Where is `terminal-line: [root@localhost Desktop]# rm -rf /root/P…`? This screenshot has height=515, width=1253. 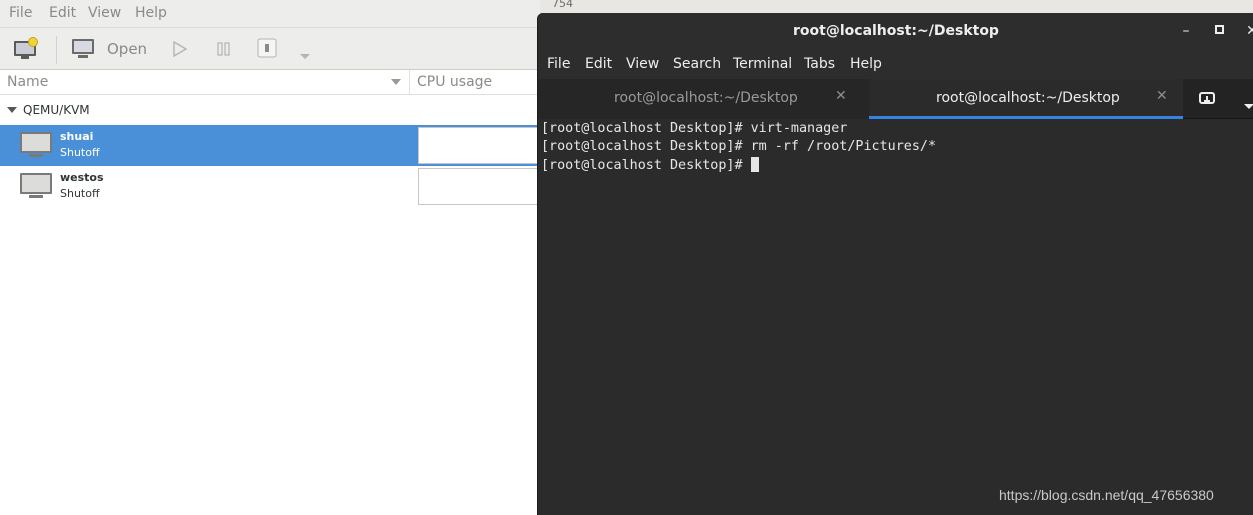
terminal-line: [root@localhost Desktop]# rm -rf /root/P… is located at coordinates (739, 146).